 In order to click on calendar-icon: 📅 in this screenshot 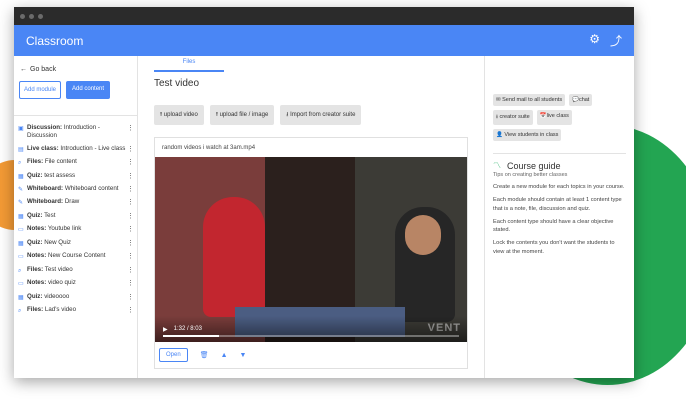, I will do `click(543, 116)`.